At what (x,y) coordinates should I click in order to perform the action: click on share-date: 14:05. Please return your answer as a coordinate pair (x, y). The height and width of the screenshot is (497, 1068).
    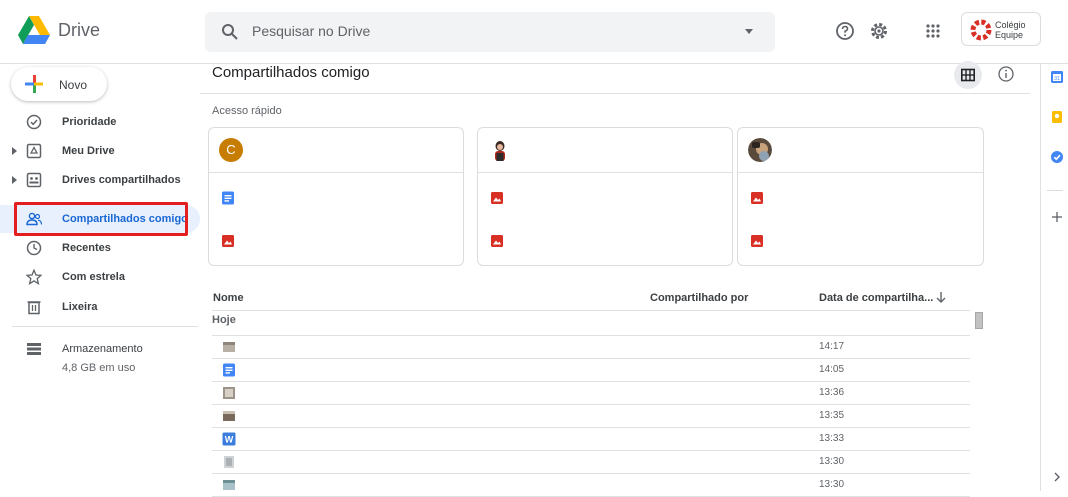
    Looking at the image, I should click on (832, 369).